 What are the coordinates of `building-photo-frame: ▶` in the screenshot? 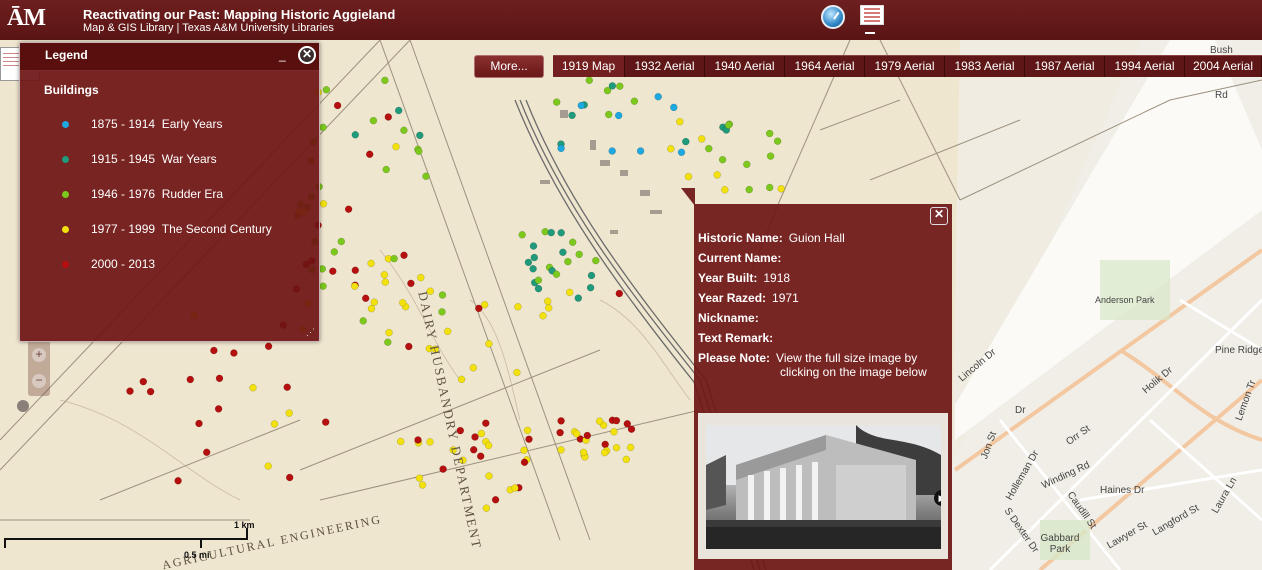 It's located at (823, 486).